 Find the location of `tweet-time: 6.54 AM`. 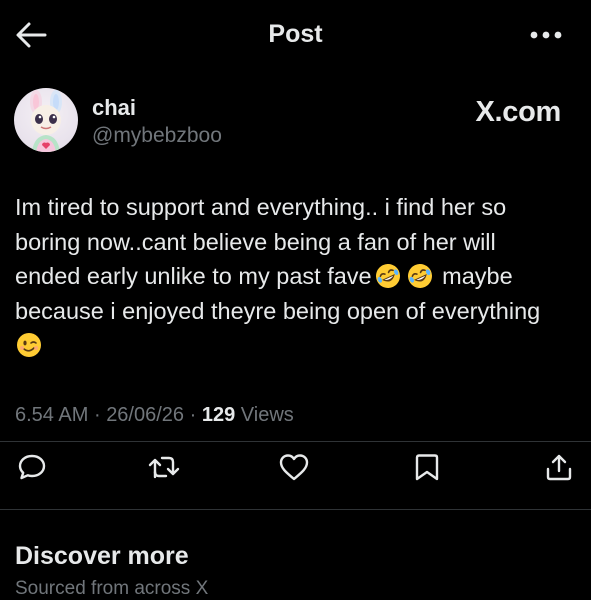

tweet-time: 6.54 AM is located at coordinates (51, 415).